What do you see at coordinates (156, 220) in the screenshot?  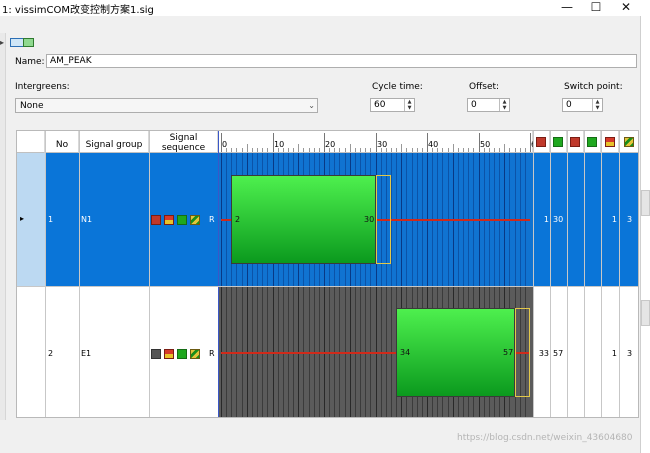 I see `red-signal-icon` at bounding box center [156, 220].